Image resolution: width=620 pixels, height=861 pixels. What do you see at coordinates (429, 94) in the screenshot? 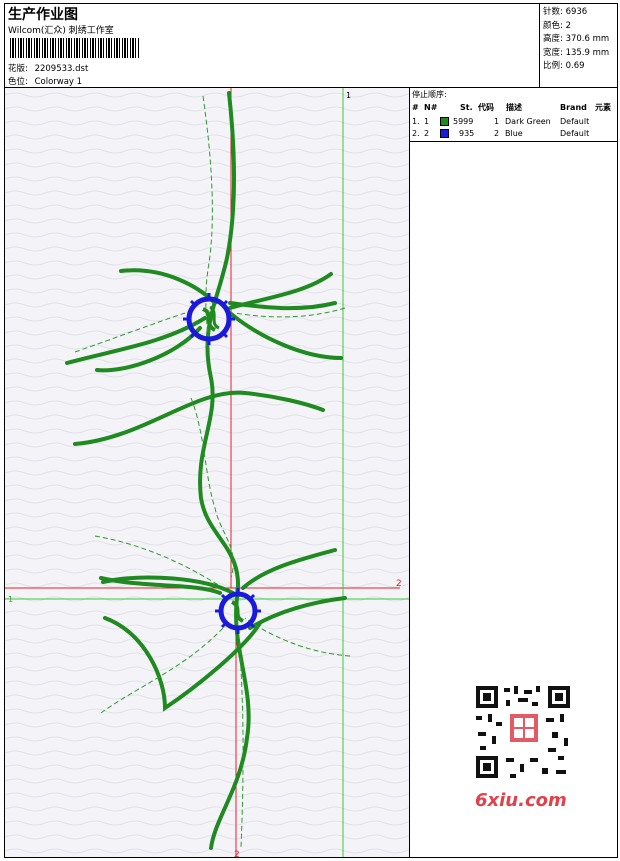
I see `stop-sequence-heading: 停止顺序:` at bounding box center [429, 94].